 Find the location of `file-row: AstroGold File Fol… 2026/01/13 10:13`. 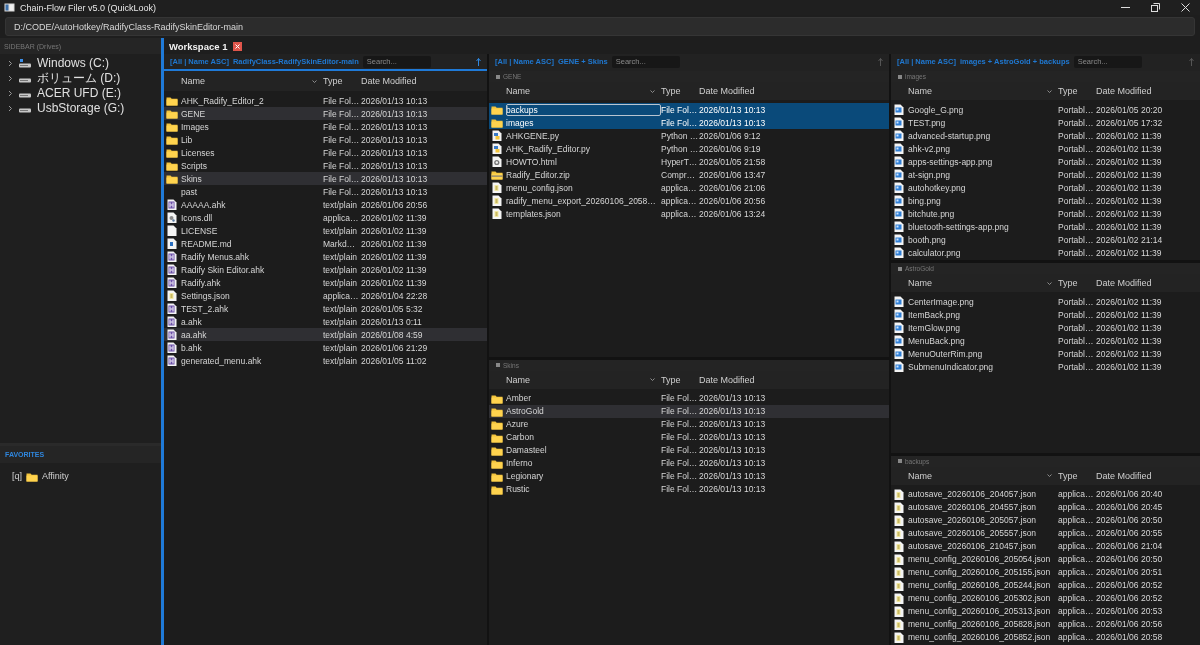

file-row: AstroGold File Fol… 2026/01/13 10:13 is located at coordinates (689, 411).